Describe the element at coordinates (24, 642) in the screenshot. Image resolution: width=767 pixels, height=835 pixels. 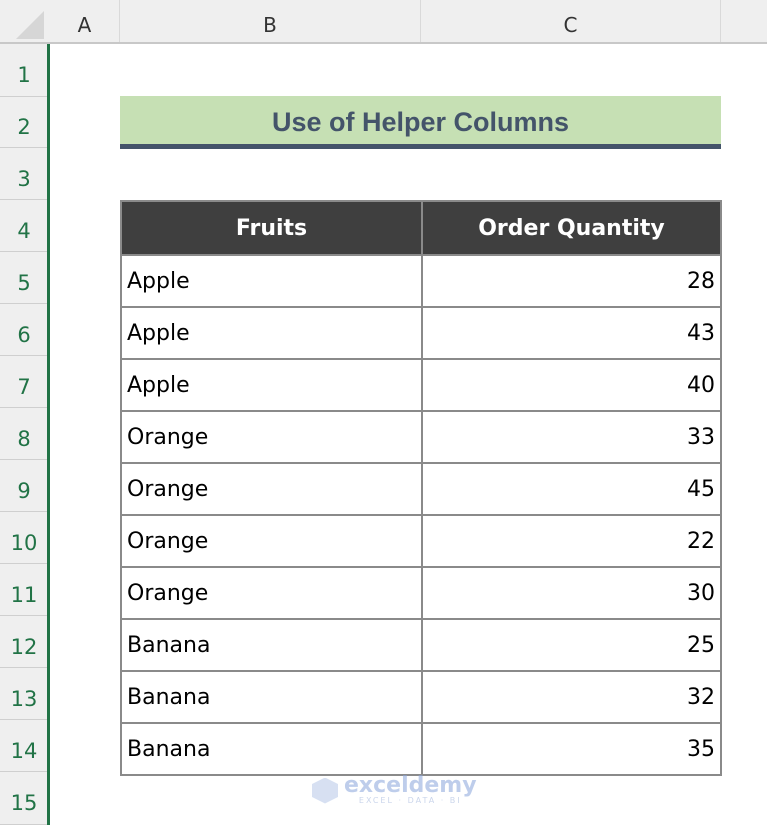
I see `row-header-12: 12` at that location.